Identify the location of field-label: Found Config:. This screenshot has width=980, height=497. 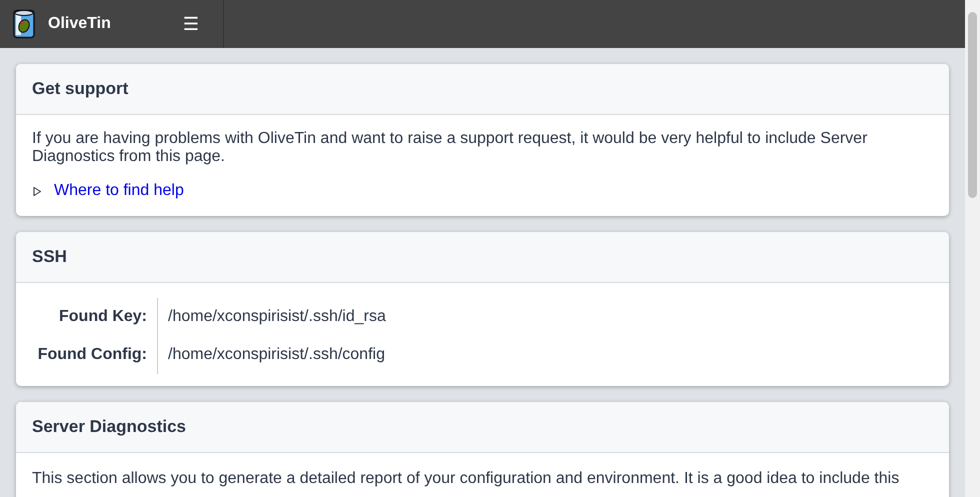
(95, 355).